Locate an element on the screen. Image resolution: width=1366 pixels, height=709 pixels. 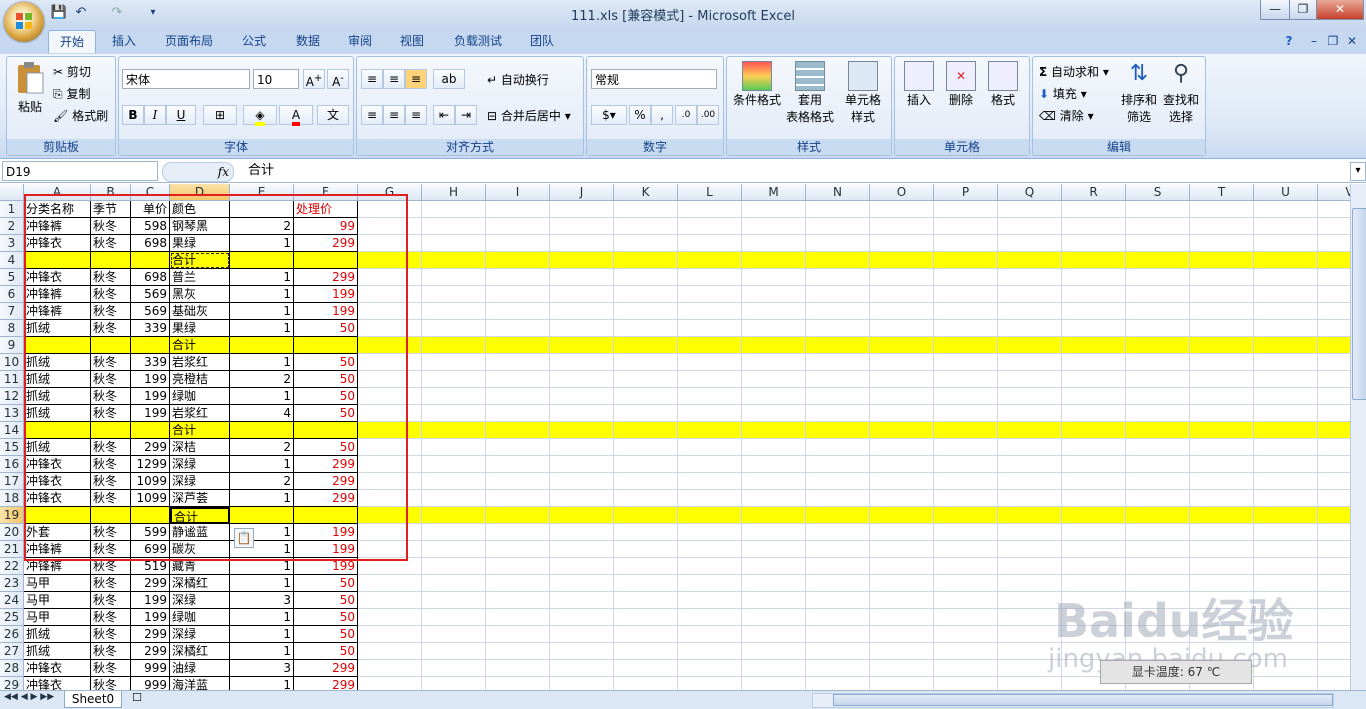
cell: 黑灰 is located at coordinates (200, 294).